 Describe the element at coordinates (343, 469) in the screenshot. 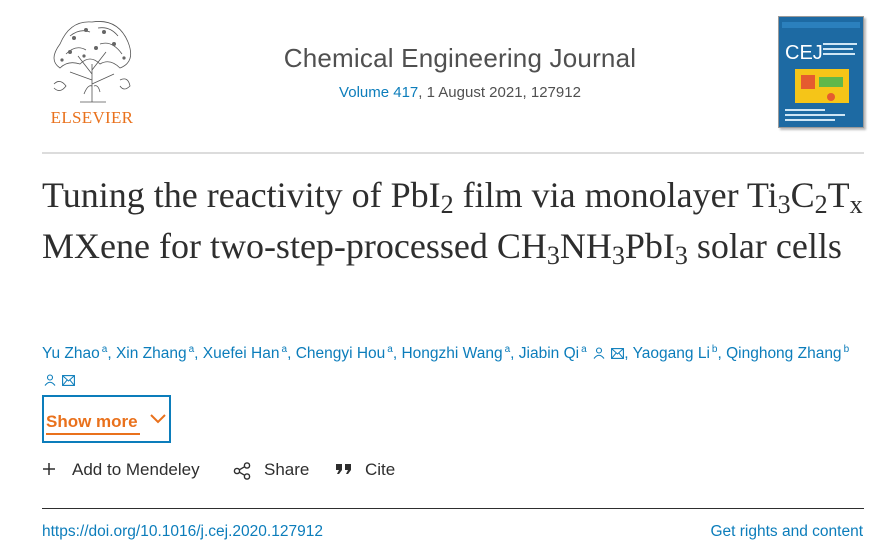

I see `quote-icon` at that location.